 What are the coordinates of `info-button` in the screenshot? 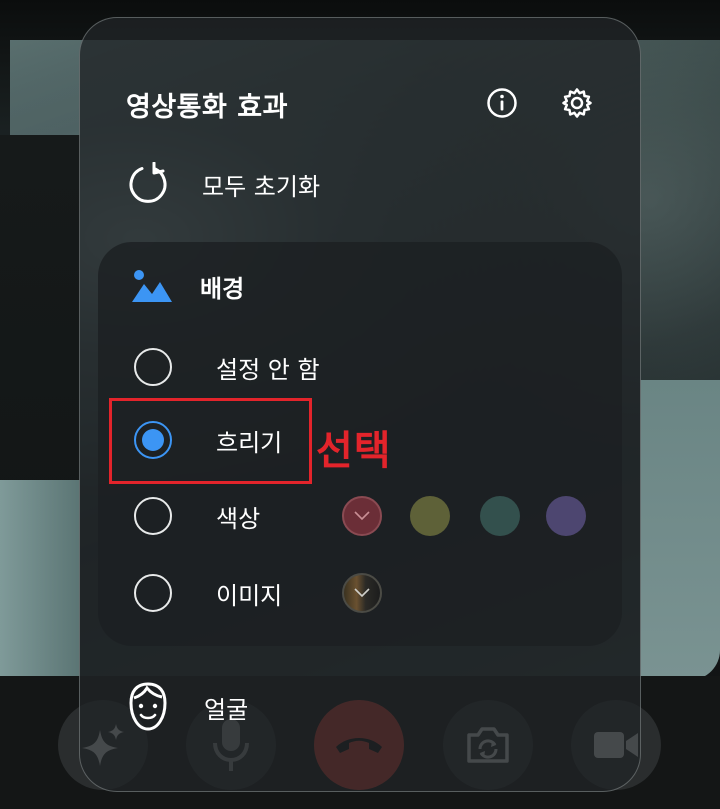 It's located at (502, 103).